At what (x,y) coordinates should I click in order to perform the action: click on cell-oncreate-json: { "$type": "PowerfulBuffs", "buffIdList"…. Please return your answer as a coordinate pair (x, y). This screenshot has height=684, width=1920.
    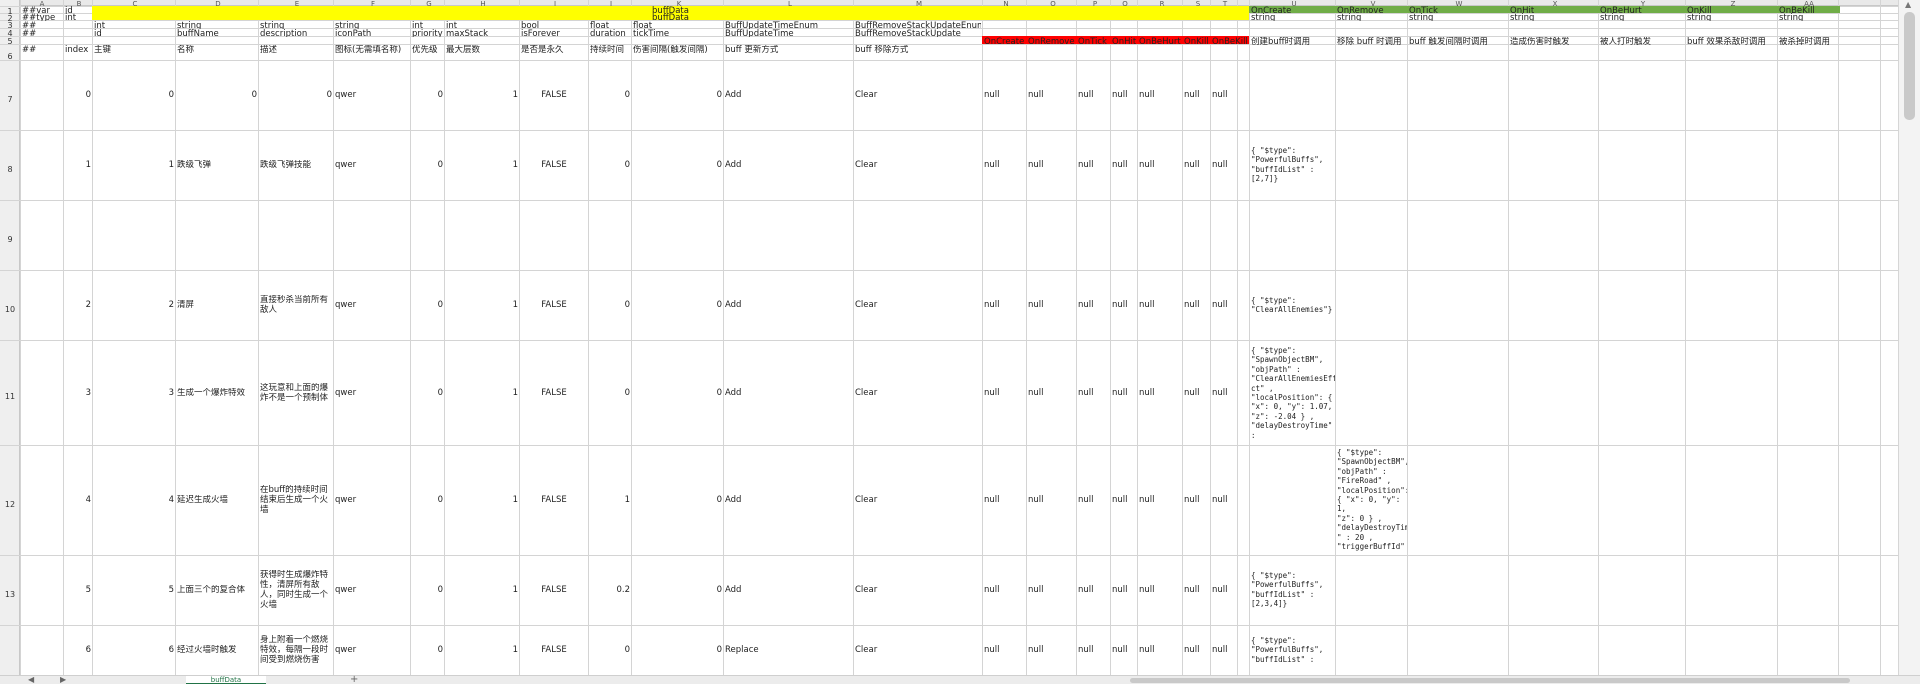
    Looking at the image, I should click on (1293, 165).